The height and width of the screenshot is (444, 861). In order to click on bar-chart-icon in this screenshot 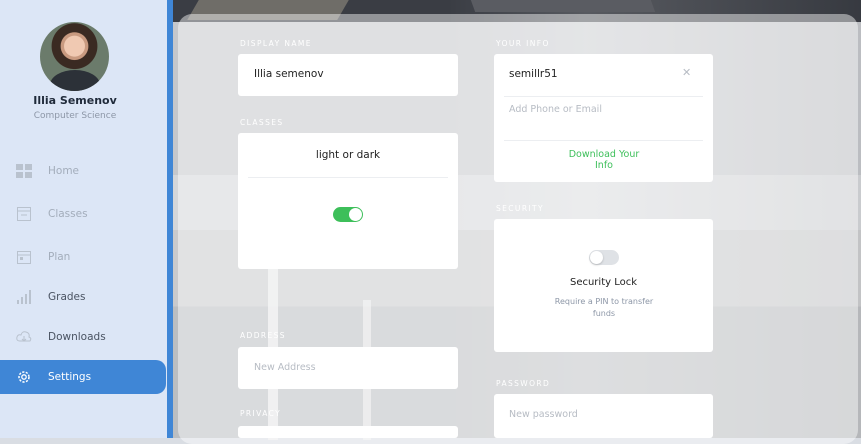, I will do `click(24, 297)`.